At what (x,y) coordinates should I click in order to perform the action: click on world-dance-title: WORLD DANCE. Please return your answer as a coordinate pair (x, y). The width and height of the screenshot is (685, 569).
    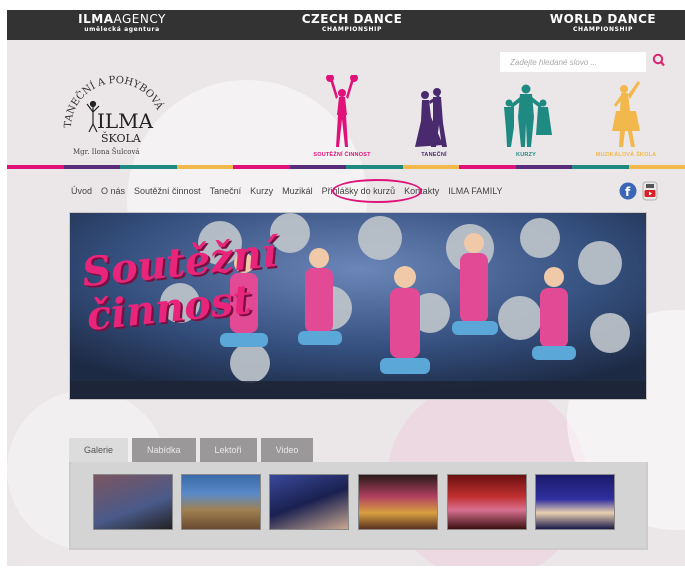
    Looking at the image, I should click on (603, 19).